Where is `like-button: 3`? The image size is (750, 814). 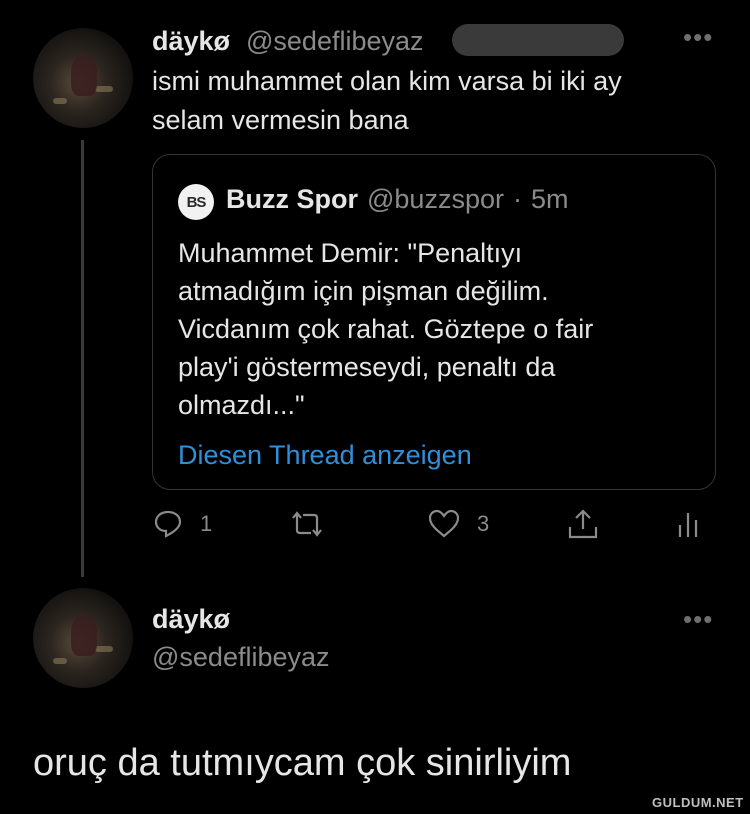 like-button: 3 is located at coordinates (458, 524).